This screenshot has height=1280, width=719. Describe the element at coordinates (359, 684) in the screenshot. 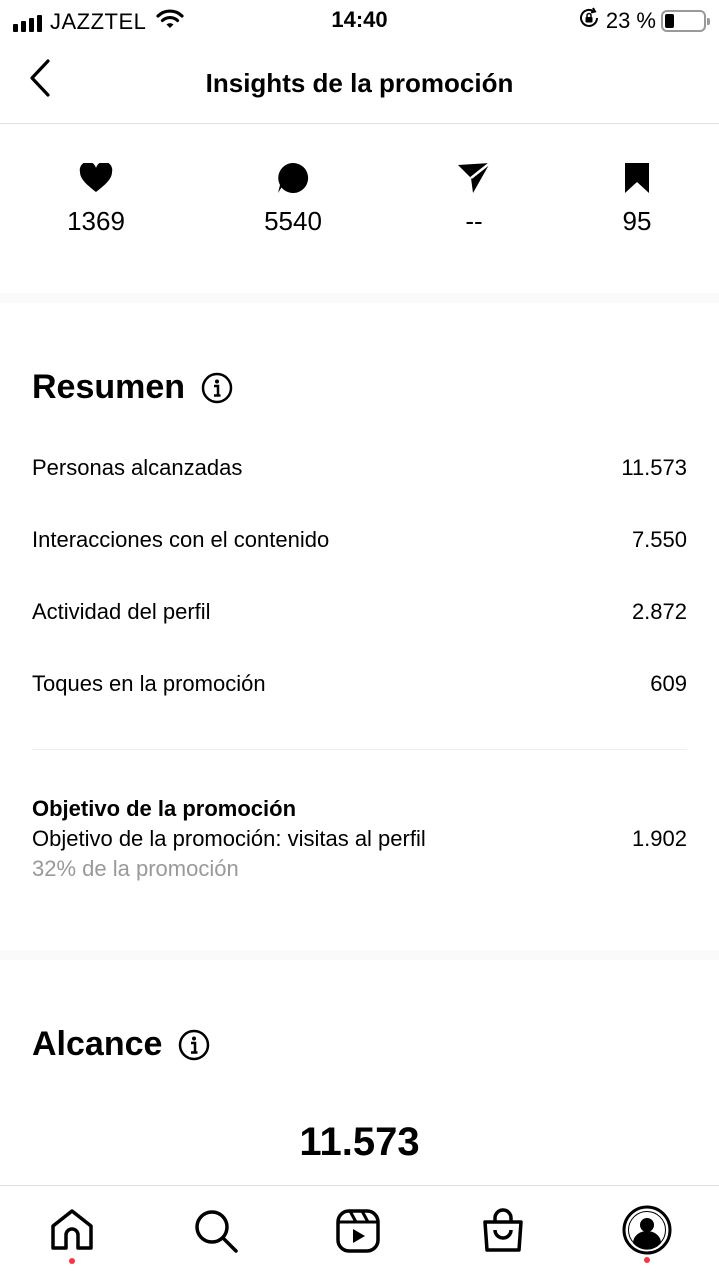

I see `summary-row-promo-taps: Toques en la promoción 609` at that location.